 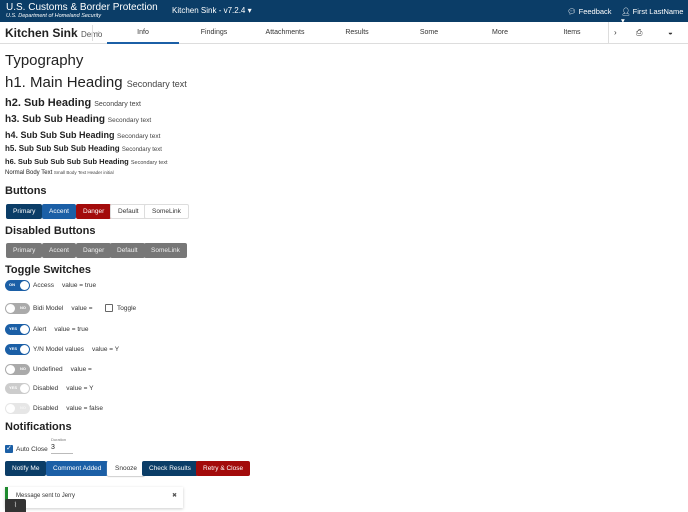 I want to click on h6-text: h6. Sub Sub Sub Sub Sub Heading, so click(x=67, y=161).